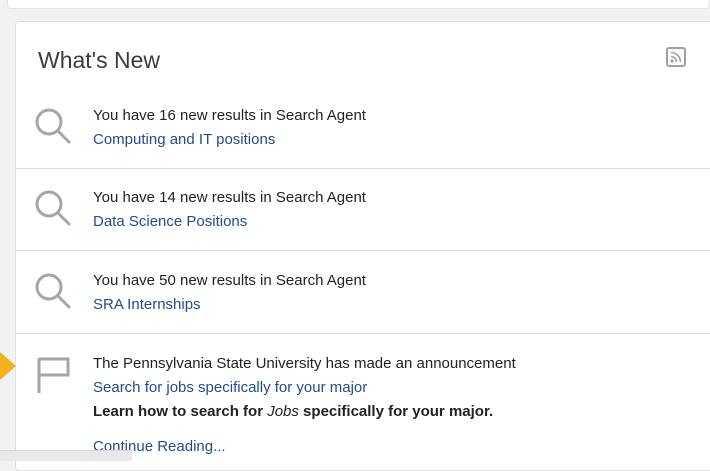  I want to click on rss-icon, so click(676, 57).